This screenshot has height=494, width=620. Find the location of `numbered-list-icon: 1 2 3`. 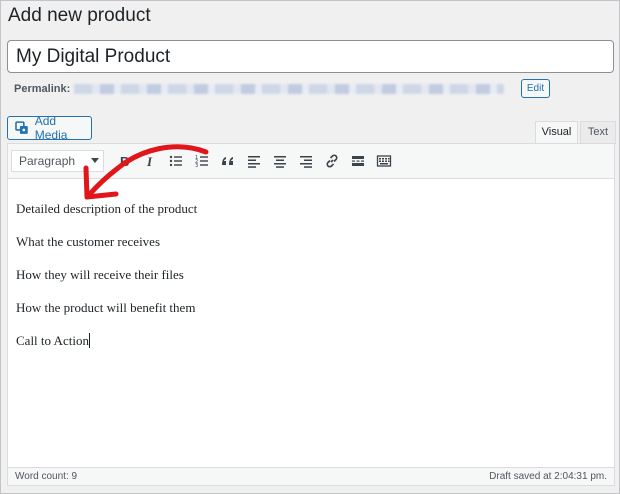

numbered-list-icon: 1 2 3 is located at coordinates (201, 162).